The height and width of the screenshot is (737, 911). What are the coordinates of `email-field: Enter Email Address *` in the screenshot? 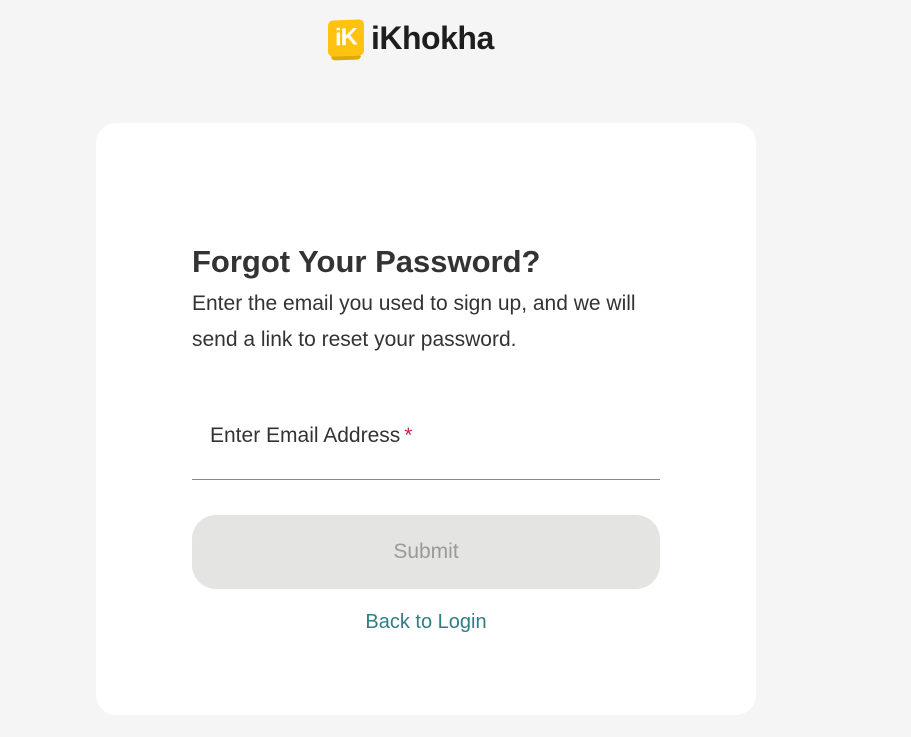 It's located at (426, 446).